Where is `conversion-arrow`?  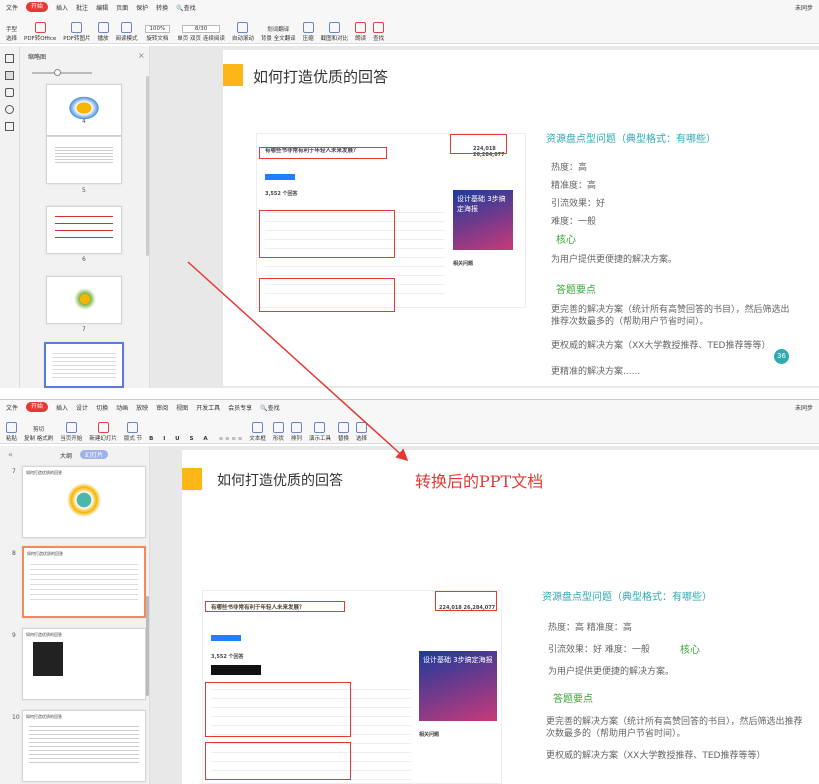
conversion-arrow is located at coordinates (298, 361).